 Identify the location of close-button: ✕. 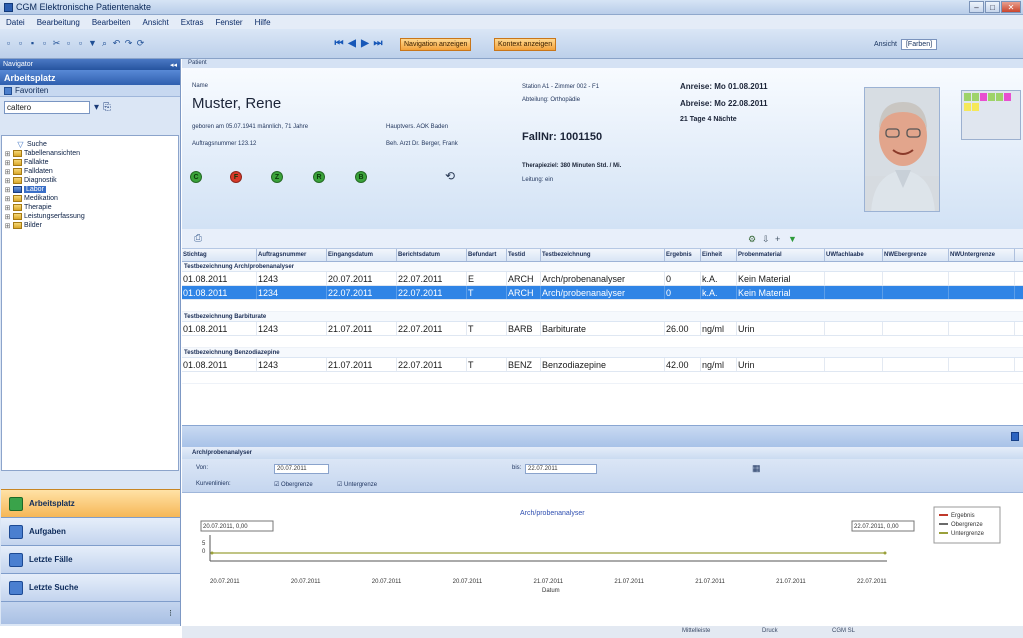
(1011, 7).